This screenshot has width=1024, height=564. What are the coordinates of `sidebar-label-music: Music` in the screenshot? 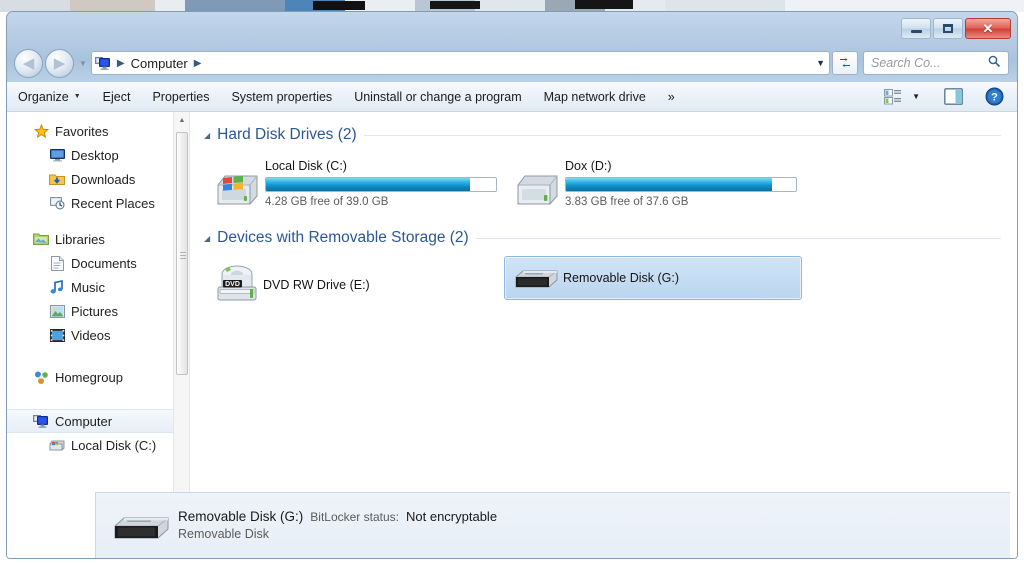 It's located at (88, 287).